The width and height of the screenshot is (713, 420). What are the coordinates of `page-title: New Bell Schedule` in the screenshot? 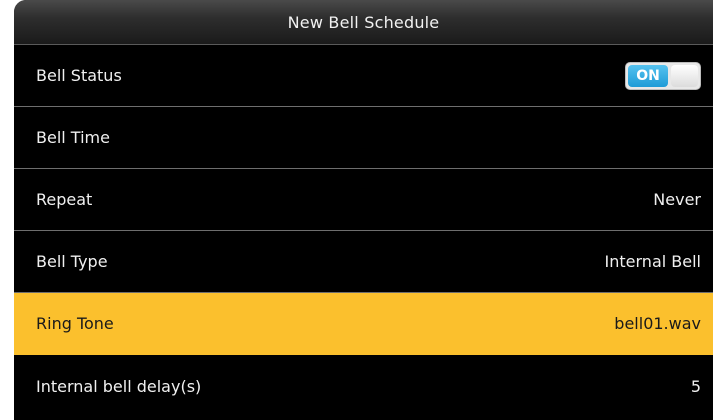 It's located at (363, 22).